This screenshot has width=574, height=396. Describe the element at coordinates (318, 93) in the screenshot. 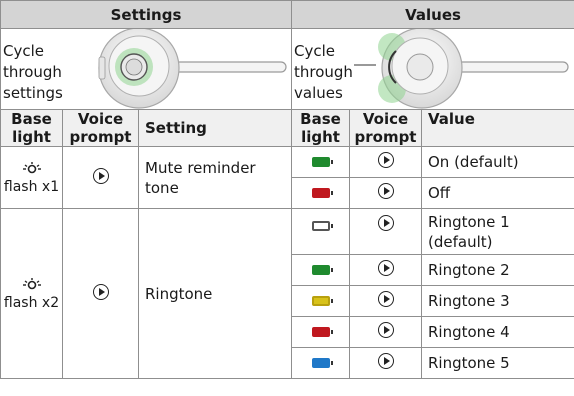

I see `illus-right-line-3: values` at that location.